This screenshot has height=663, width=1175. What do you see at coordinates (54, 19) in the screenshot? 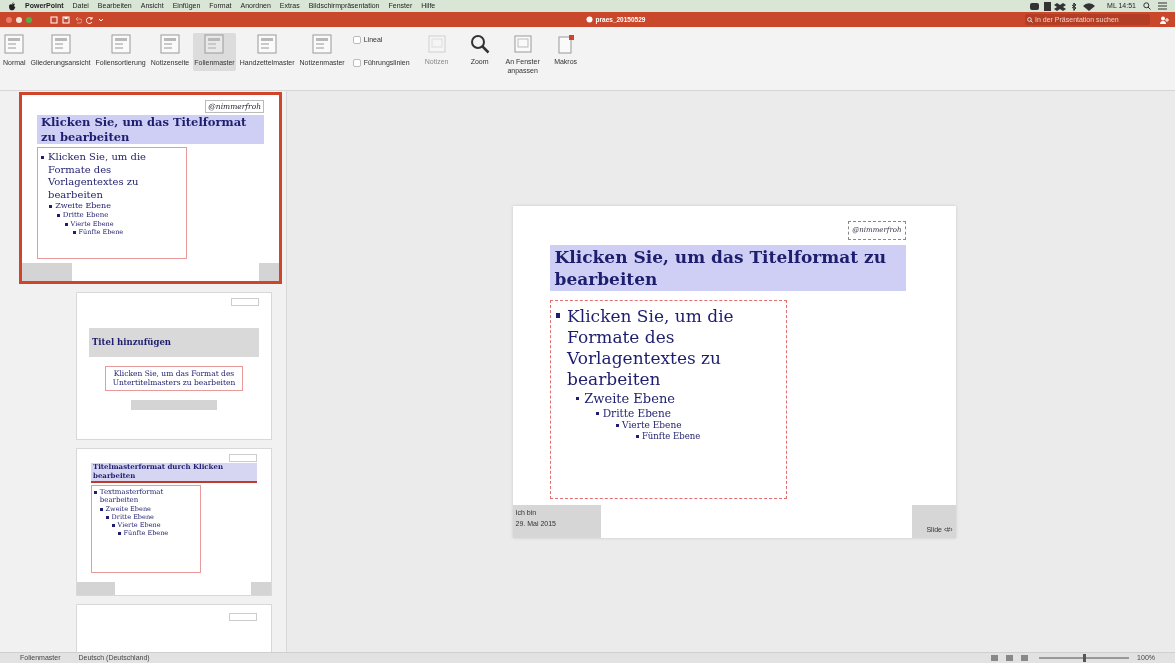
I see `new-file-icon` at bounding box center [54, 19].